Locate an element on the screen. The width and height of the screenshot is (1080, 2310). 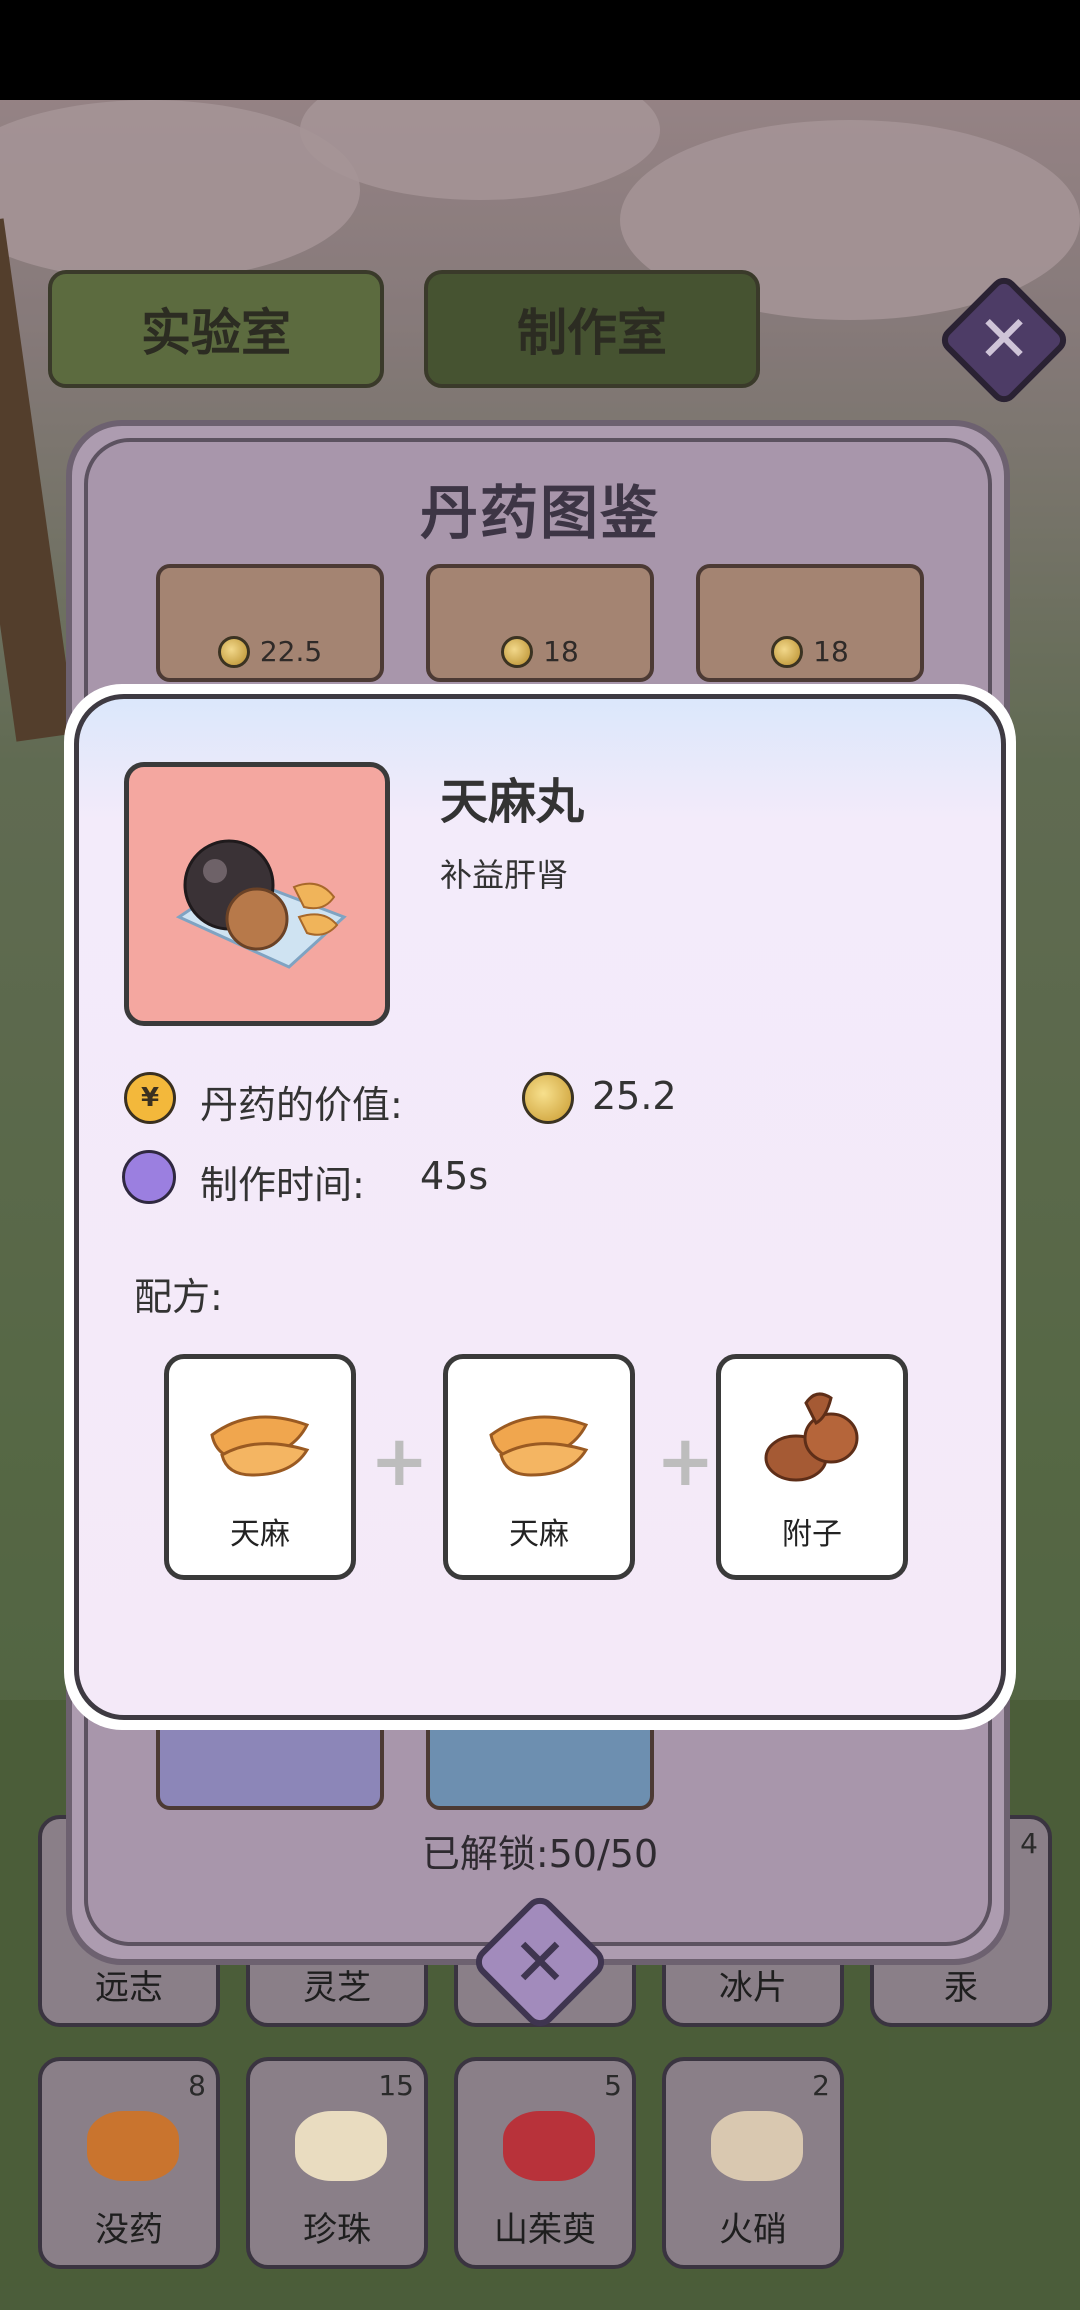
pill-image-frame is located at coordinates (257, 894).